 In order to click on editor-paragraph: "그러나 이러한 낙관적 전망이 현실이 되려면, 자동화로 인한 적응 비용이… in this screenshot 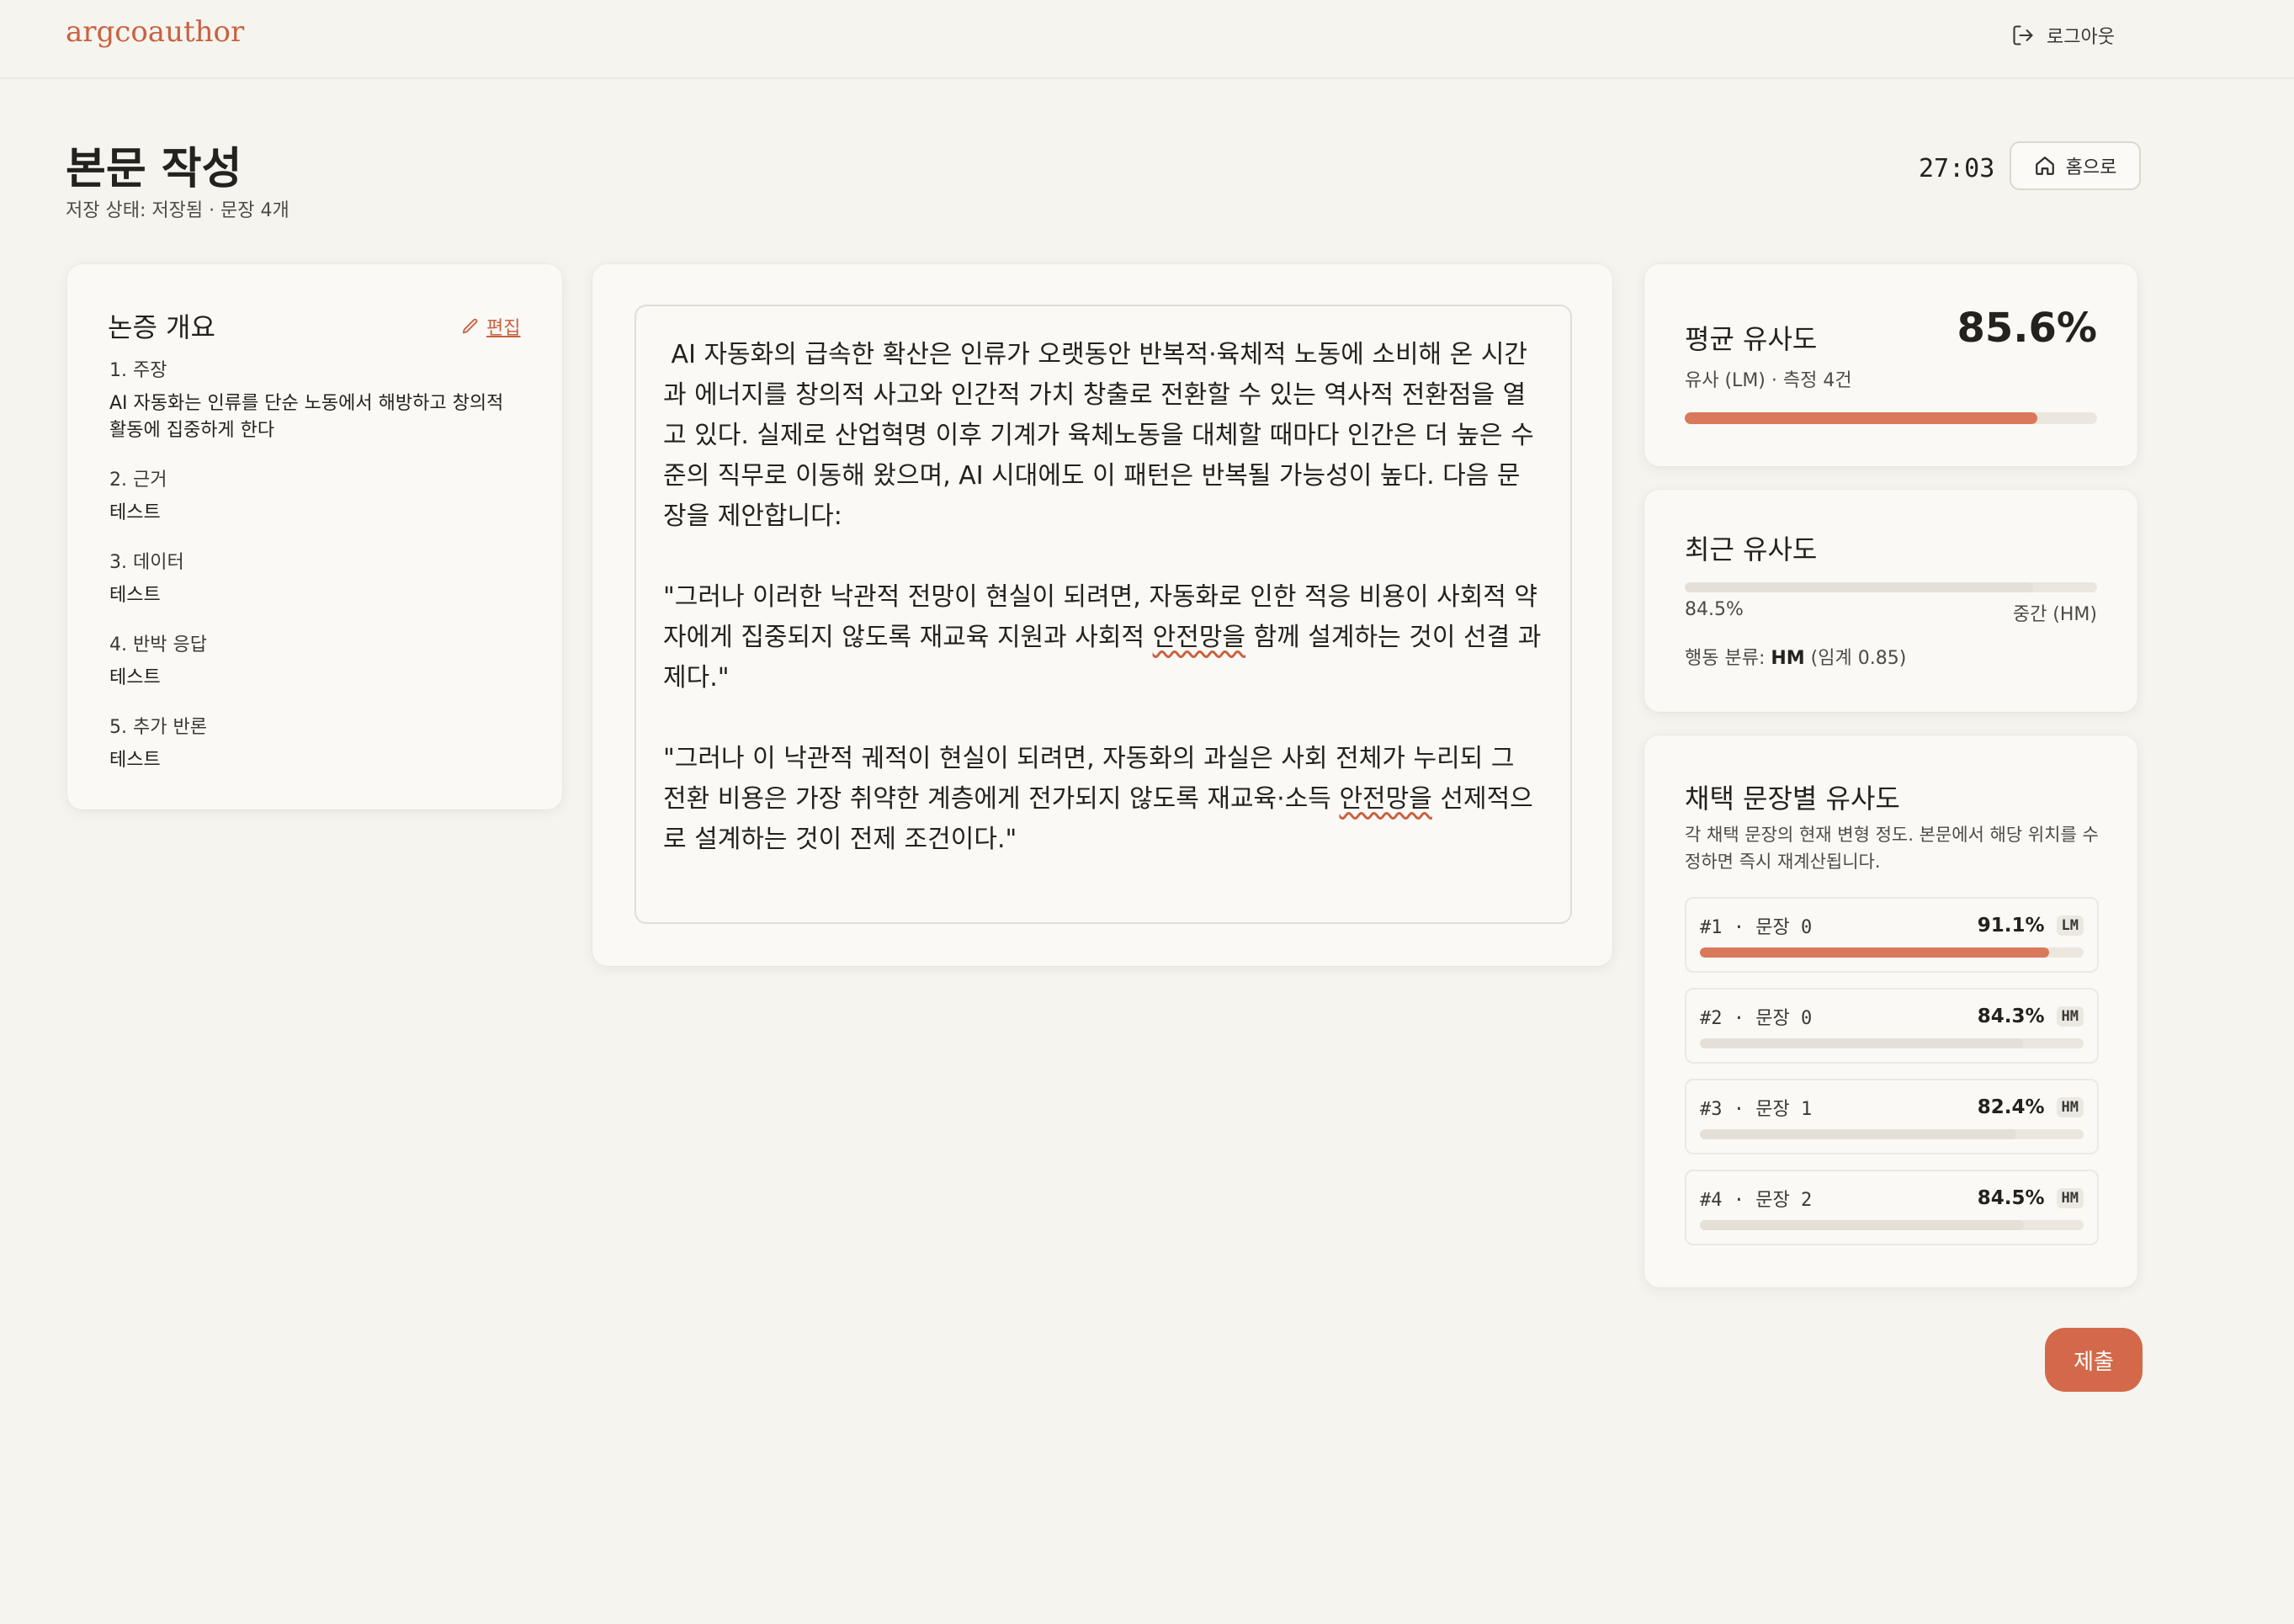, I will do `click(1103, 637)`.